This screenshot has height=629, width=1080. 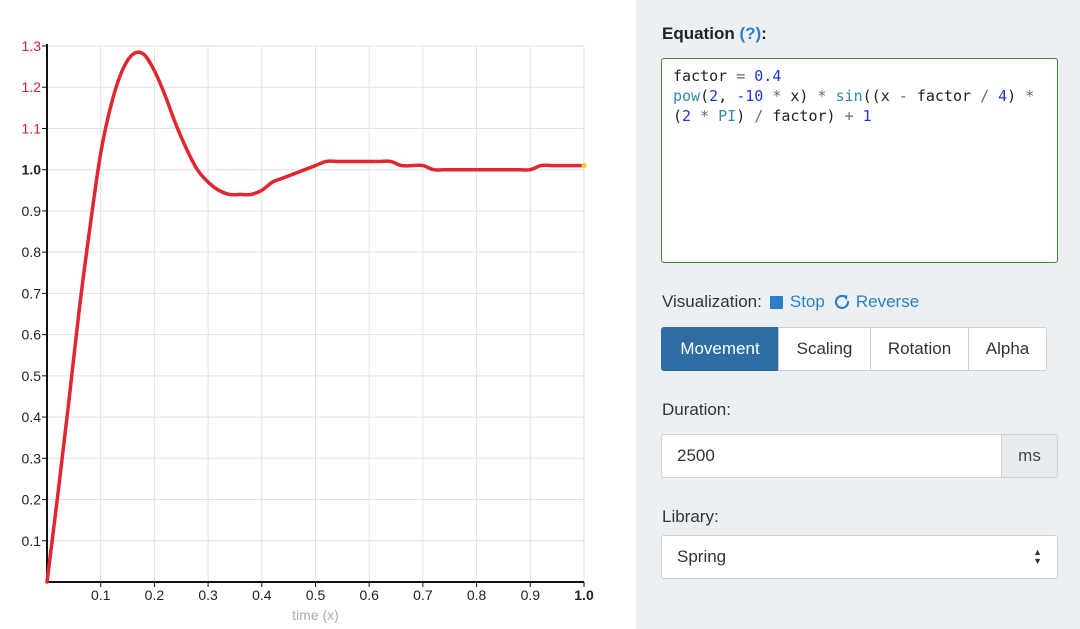 I want to click on y-tick-label: 1.3, so click(x=32, y=46).